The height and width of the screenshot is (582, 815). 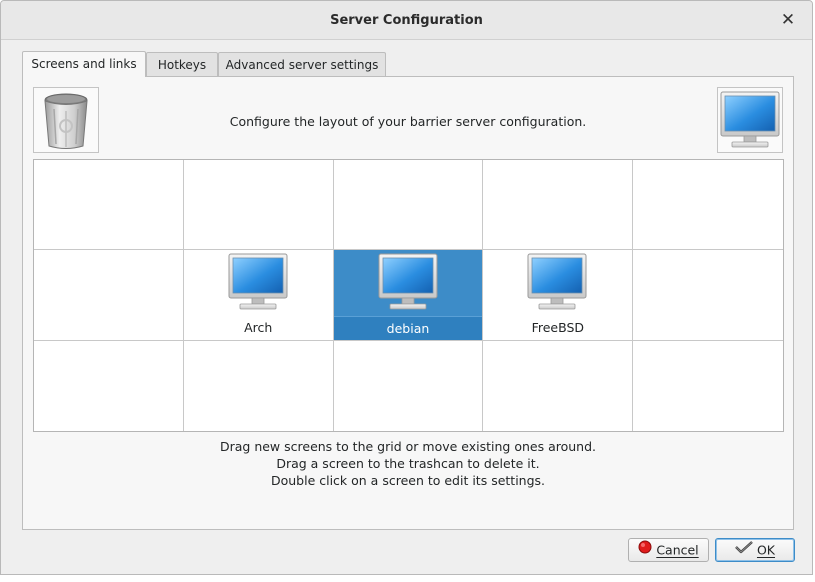 I want to click on ok-label: OK, so click(x=766, y=550).